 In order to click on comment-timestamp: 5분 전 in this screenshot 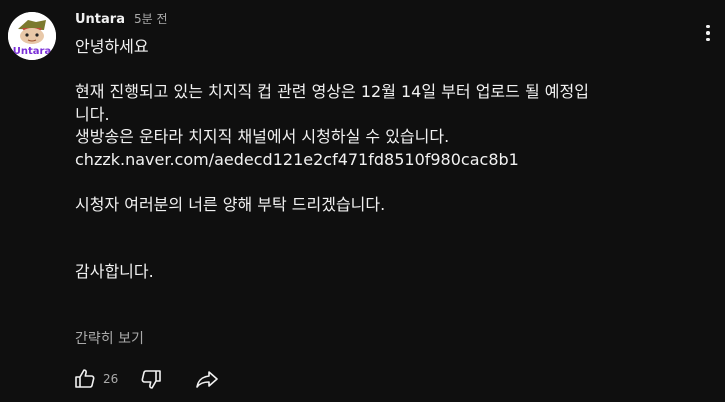, I will do `click(151, 18)`.